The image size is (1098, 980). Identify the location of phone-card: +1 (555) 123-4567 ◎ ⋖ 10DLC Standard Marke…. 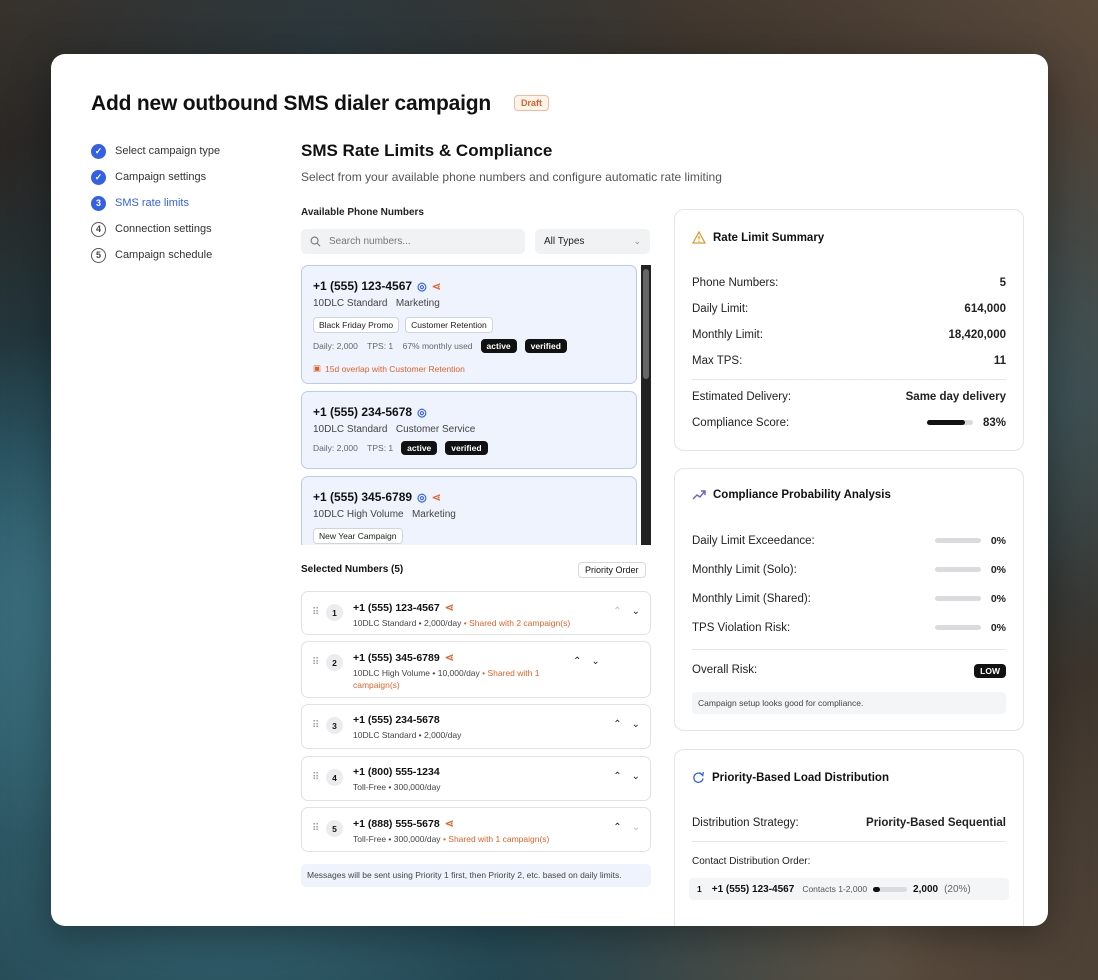
(469, 324).